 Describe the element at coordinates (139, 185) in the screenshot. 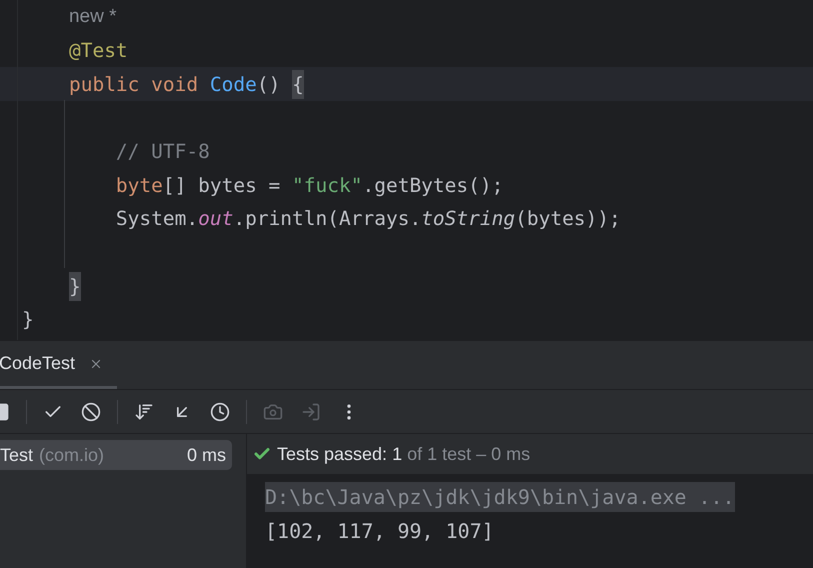

I see `keyword: byte` at that location.